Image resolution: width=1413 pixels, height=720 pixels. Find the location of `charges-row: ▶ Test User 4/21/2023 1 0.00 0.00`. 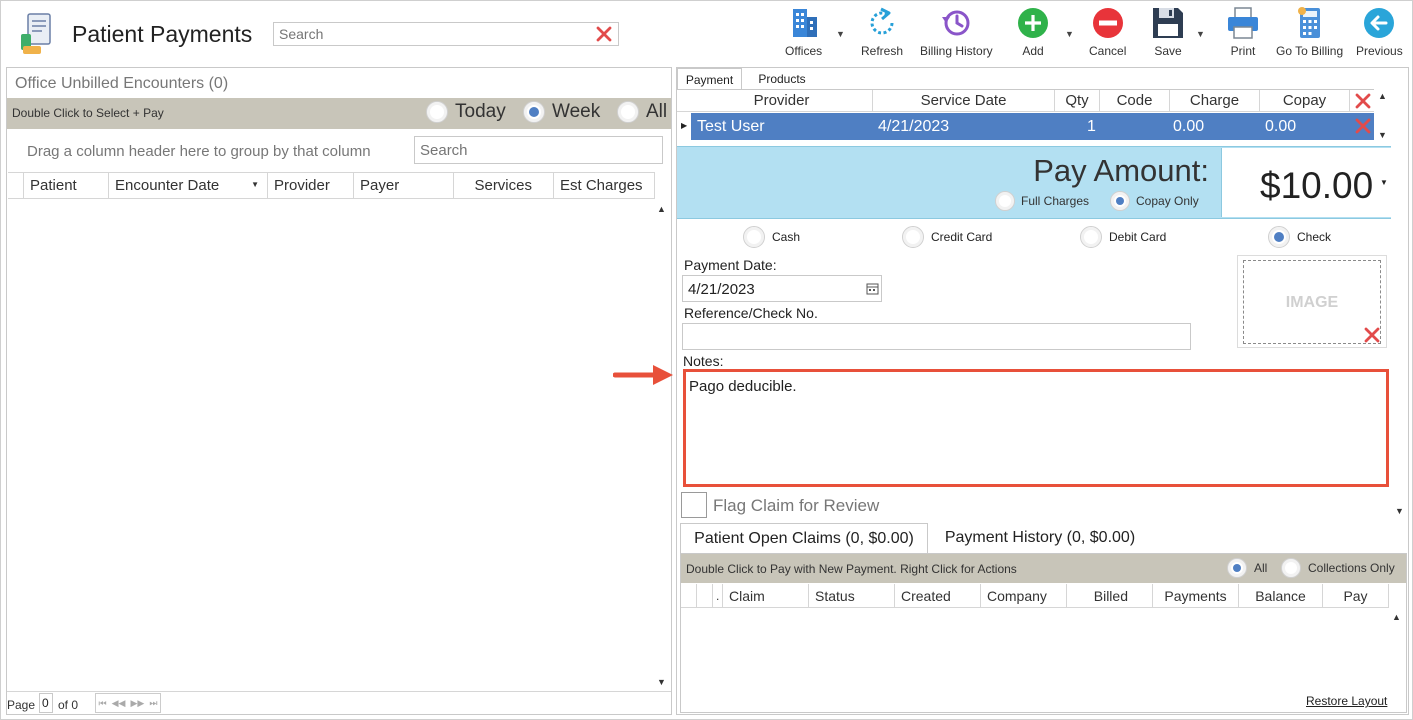

charges-row: ▶ Test User 4/21/2023 1 0.00 0.00 is located at coordinates (1025, 126).